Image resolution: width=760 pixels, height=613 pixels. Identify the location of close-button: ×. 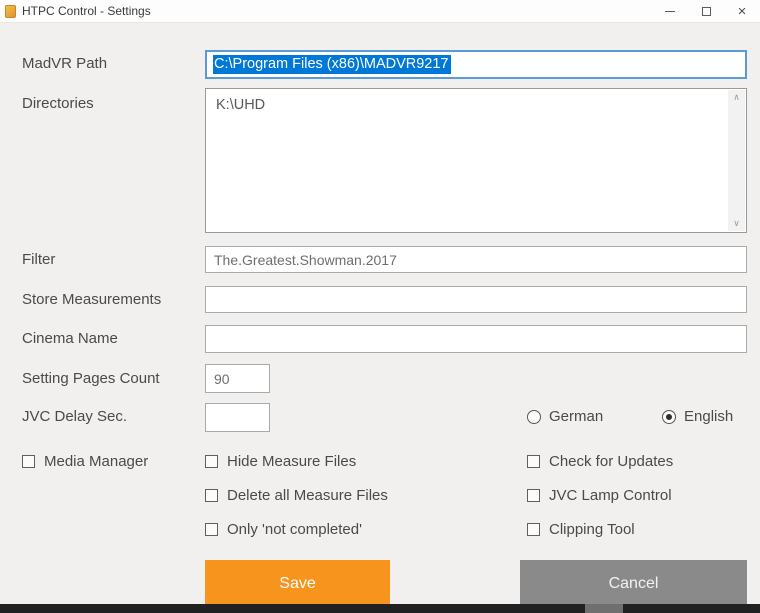
(742, 11).